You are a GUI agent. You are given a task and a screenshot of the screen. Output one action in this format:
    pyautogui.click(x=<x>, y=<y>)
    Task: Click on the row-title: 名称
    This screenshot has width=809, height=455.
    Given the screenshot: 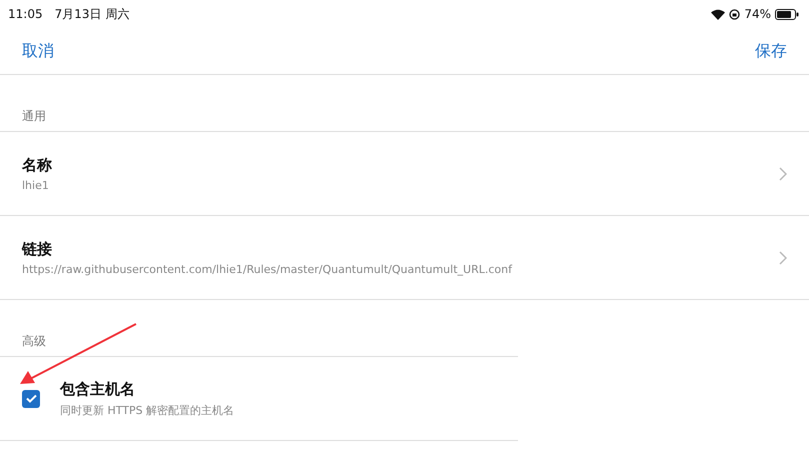 What is the action you would take?
    pyautogui.click(x=37, y=165)
    